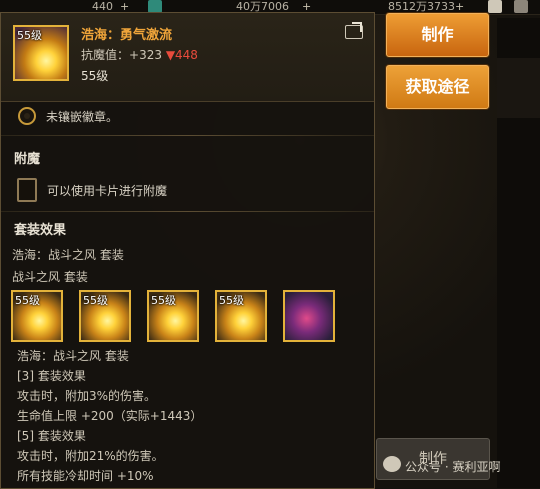 The height and width of the screenshot is (489, 540). What do you see at coordinates (521, 6) in the screenshot?
I see `menu-icon` at bounding box center [521, 6].